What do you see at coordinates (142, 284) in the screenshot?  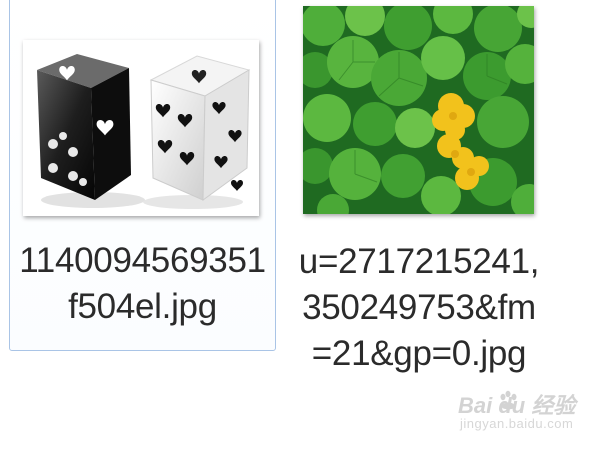 I see `file-name-label: 1140094569351 f504el.jpg` at bounding box center [142, 284].